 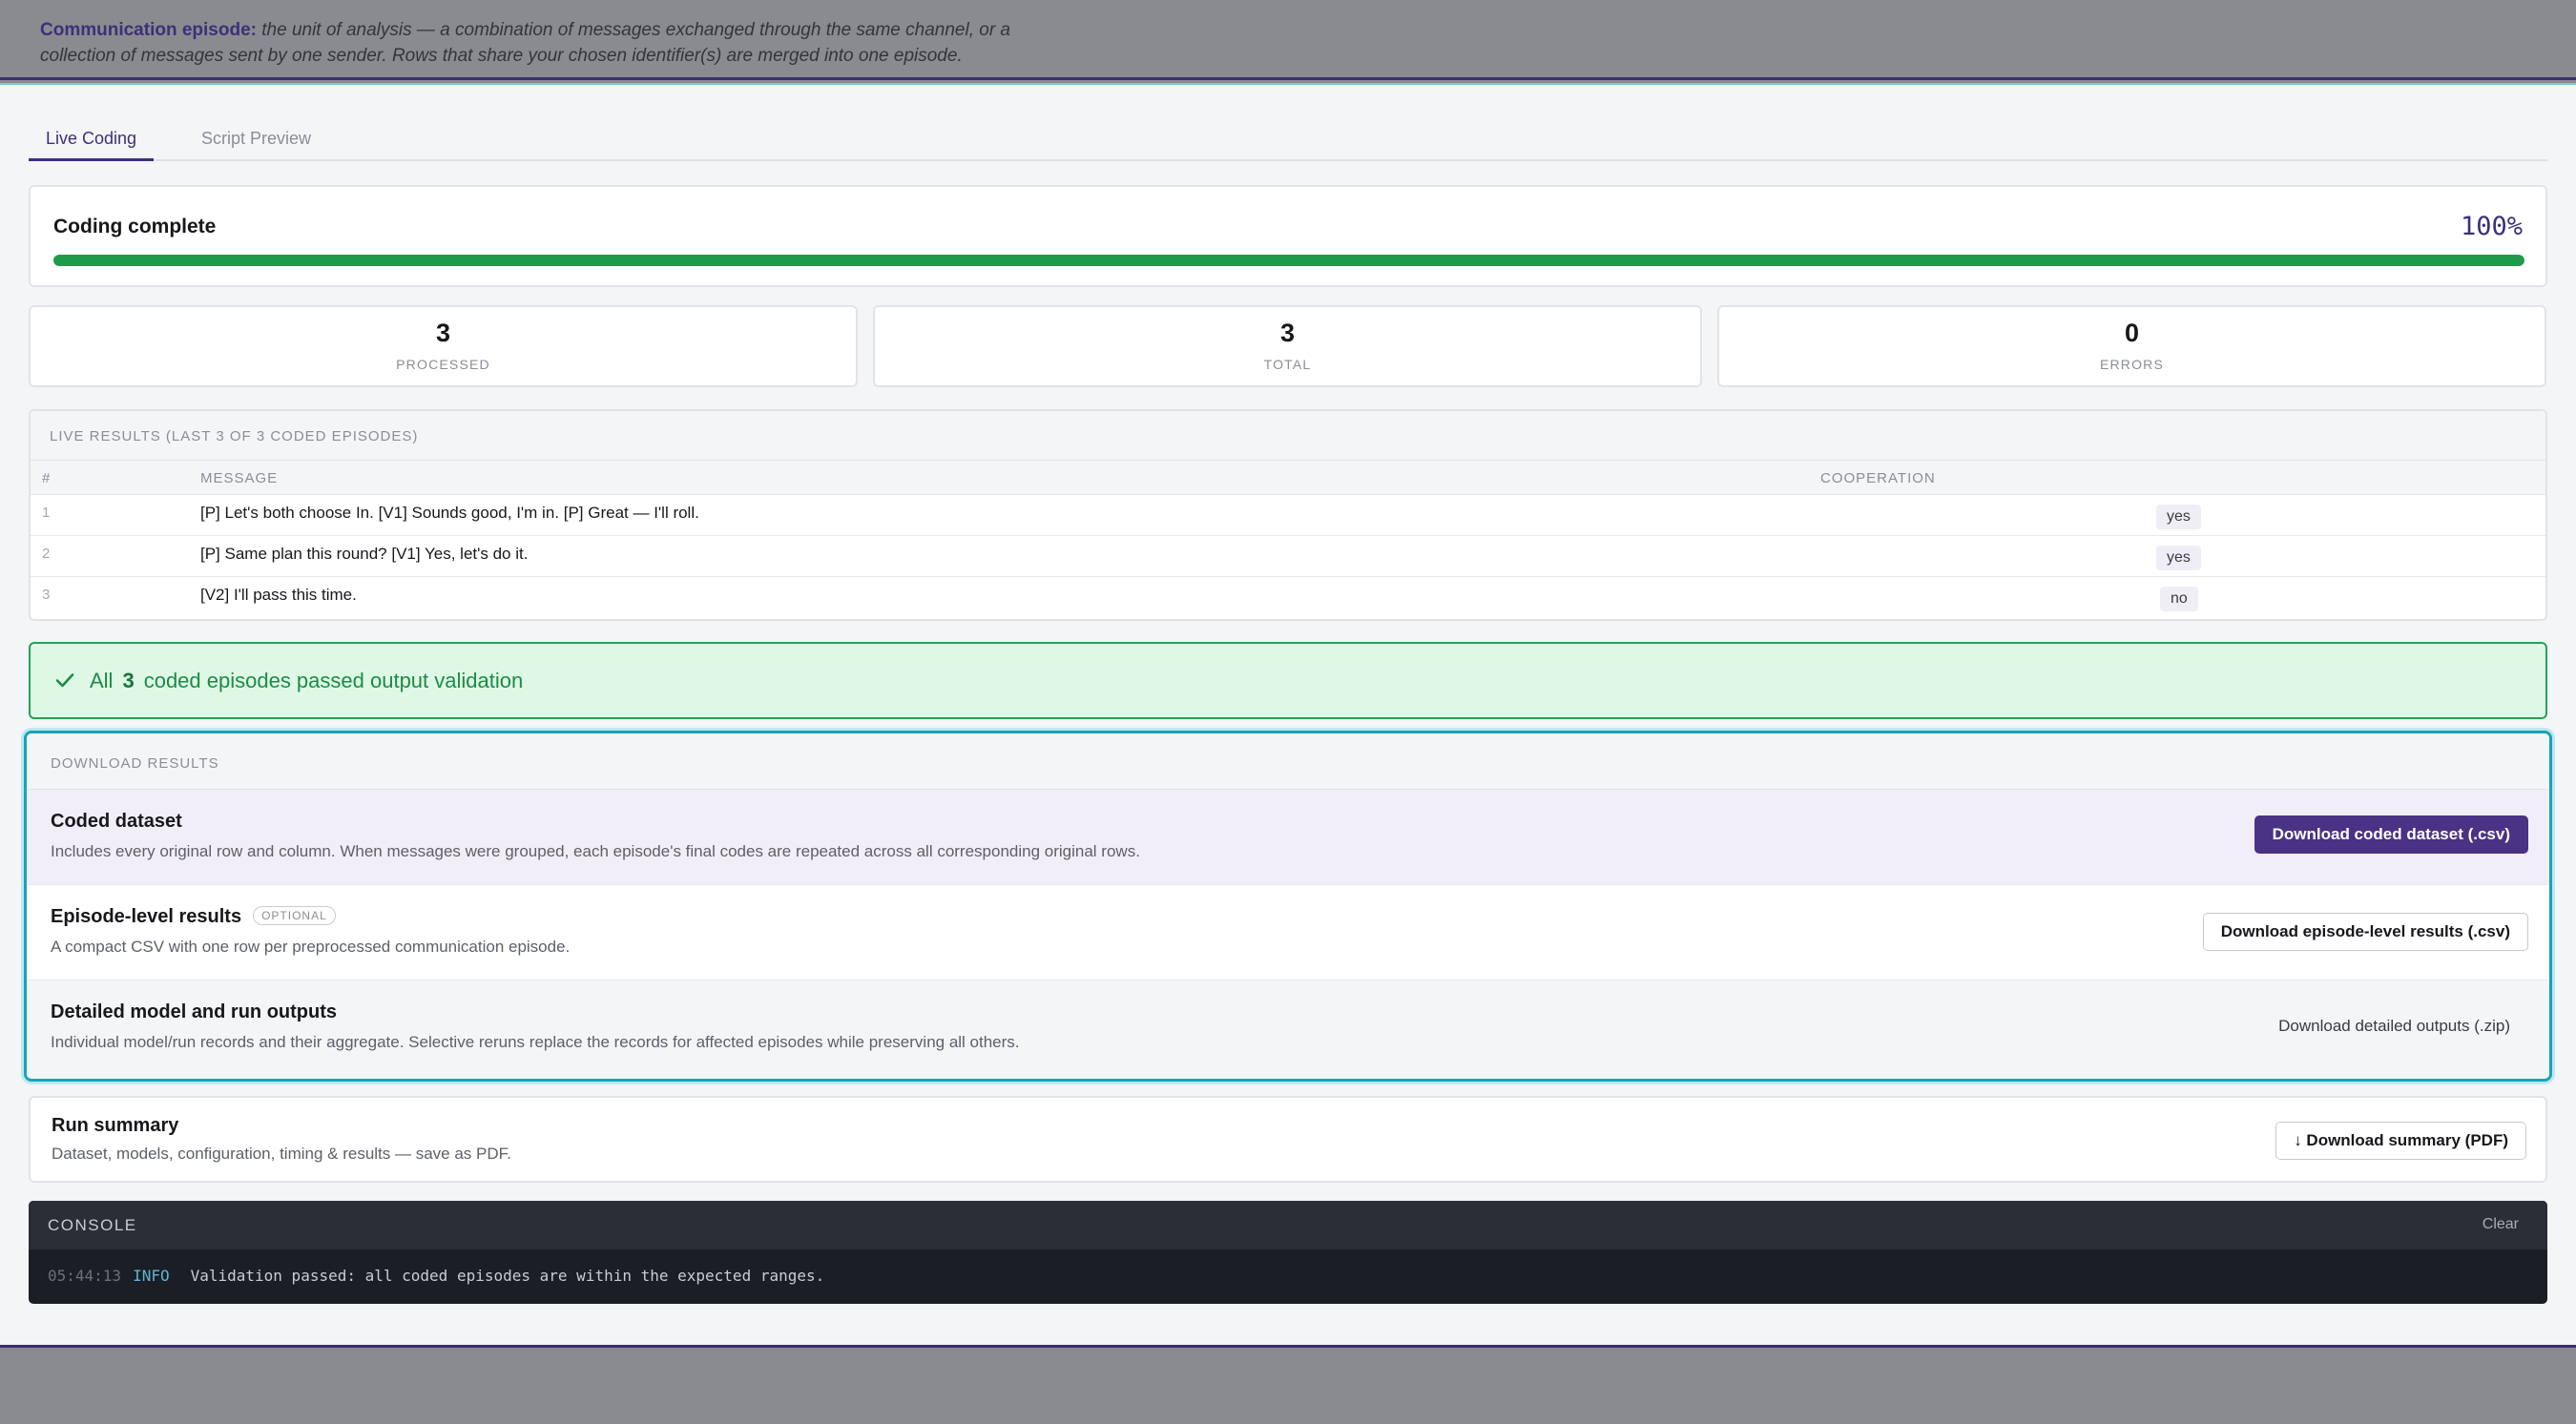 What do you see at coordinates (2400, 1141) in the screenshot?
I see `download-summary-button: ↓ Download summary (PDF)` at bounding box center [2400, 1141].